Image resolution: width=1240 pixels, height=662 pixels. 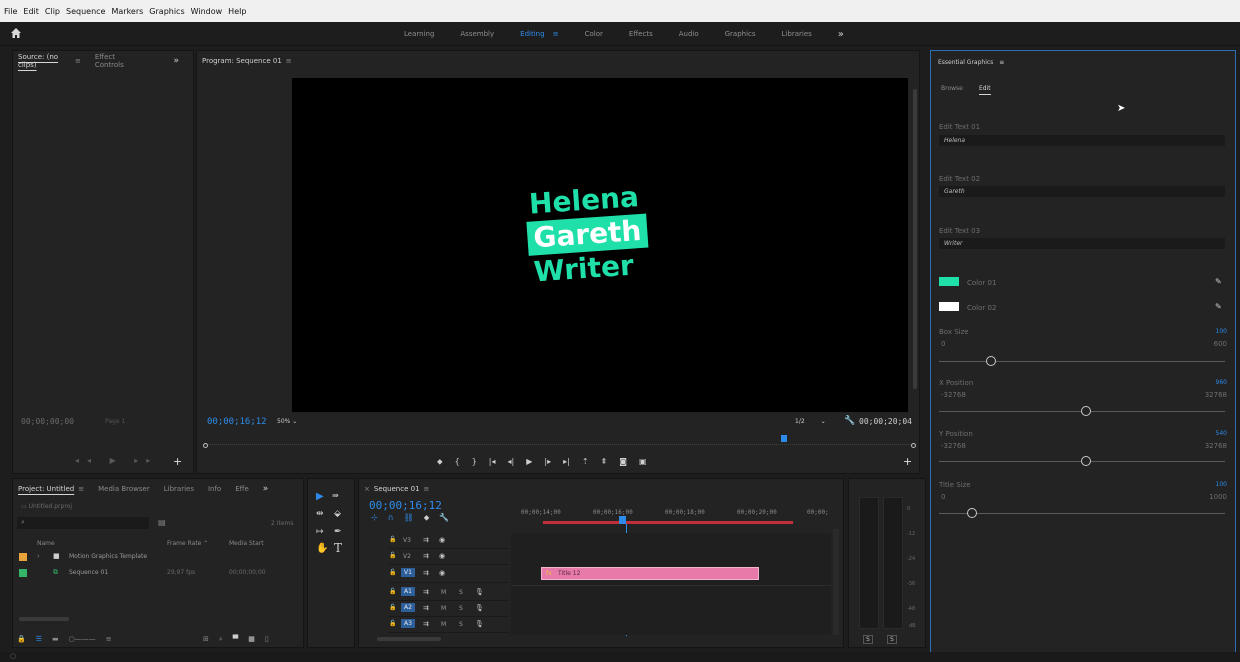 I want to click on sort-icons-icon: ≡, so click(x=109, y=639).